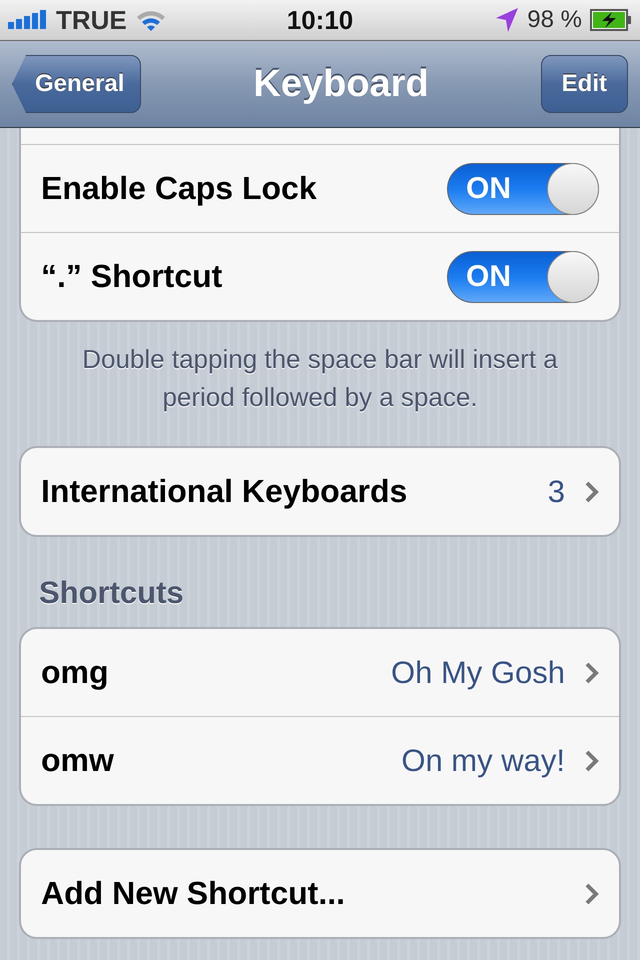 The width and height of the screenshot is (640, 960). I want to click on battery-percent: 98 %, so click(554, 20).